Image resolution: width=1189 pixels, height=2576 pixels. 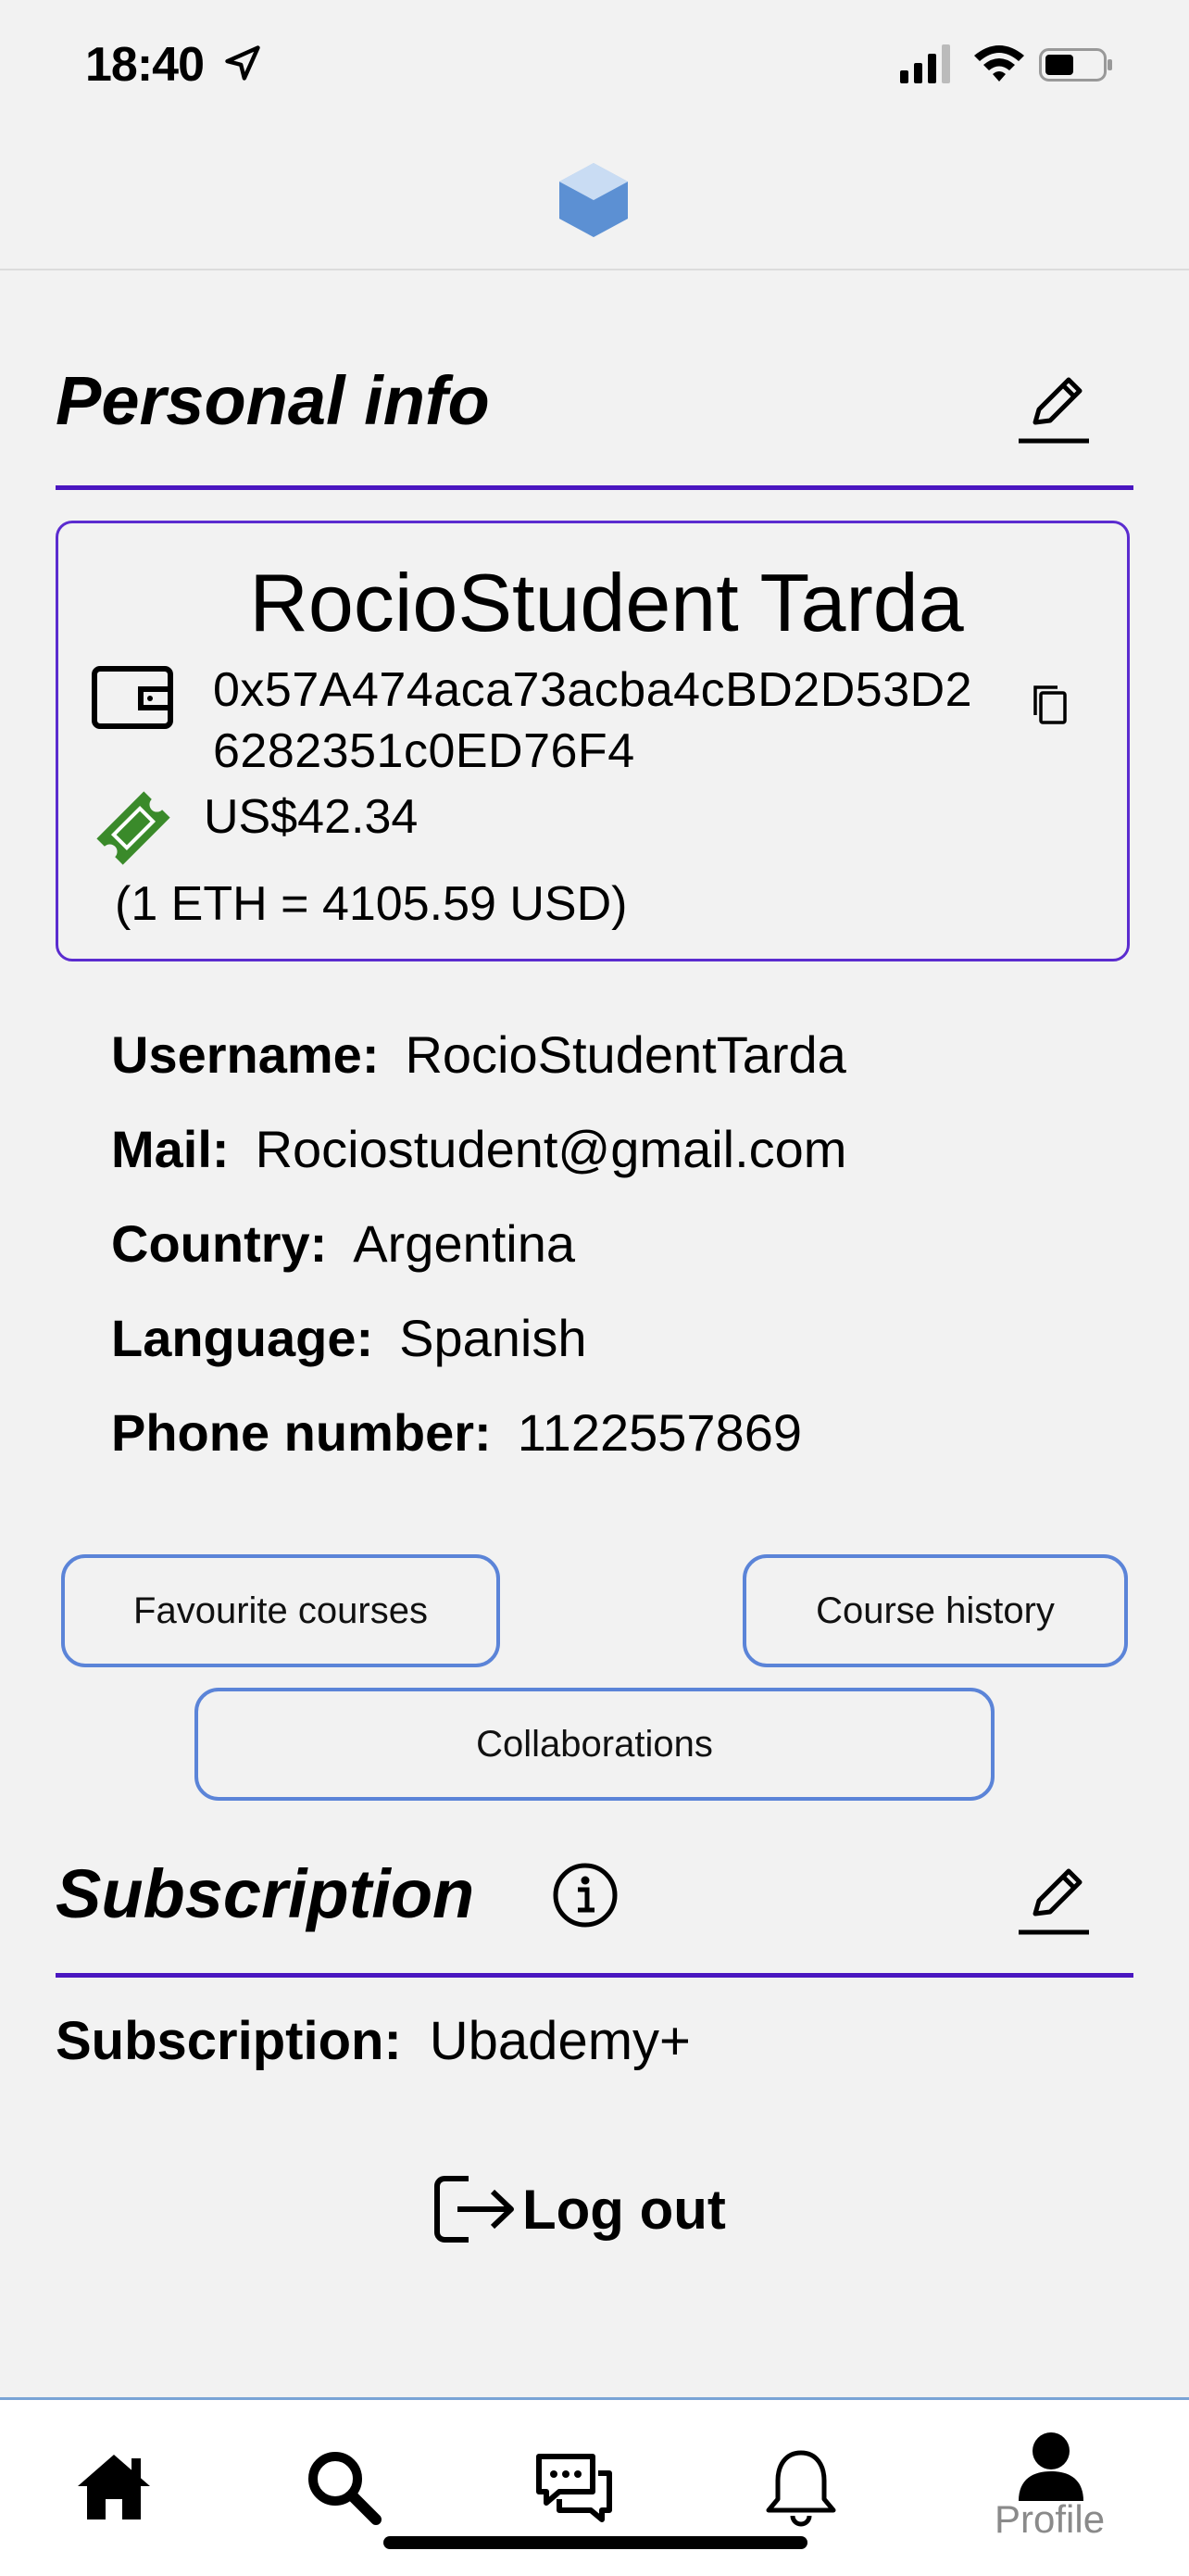 What do you see at coordinates (145, 65) in the screenshot?
I see `status-time: 18:40` at bounding box center [145, 65].